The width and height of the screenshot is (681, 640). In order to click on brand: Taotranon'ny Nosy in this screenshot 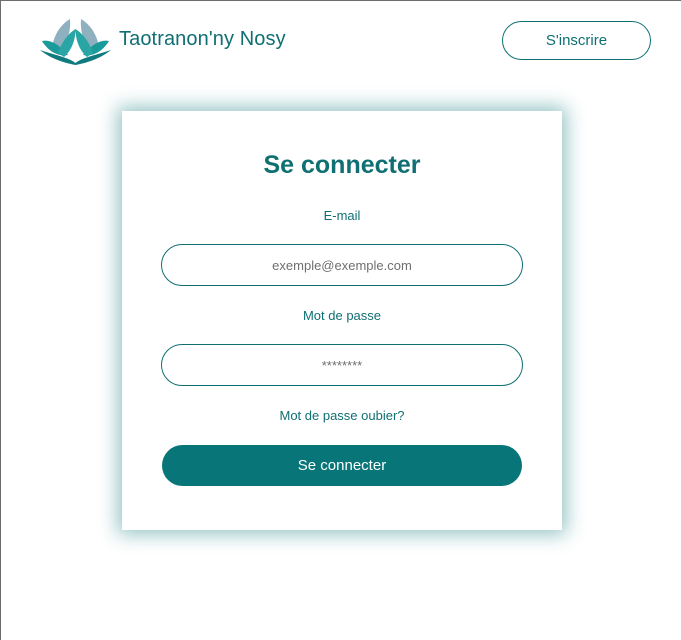, I will do `click(162, 41)`.